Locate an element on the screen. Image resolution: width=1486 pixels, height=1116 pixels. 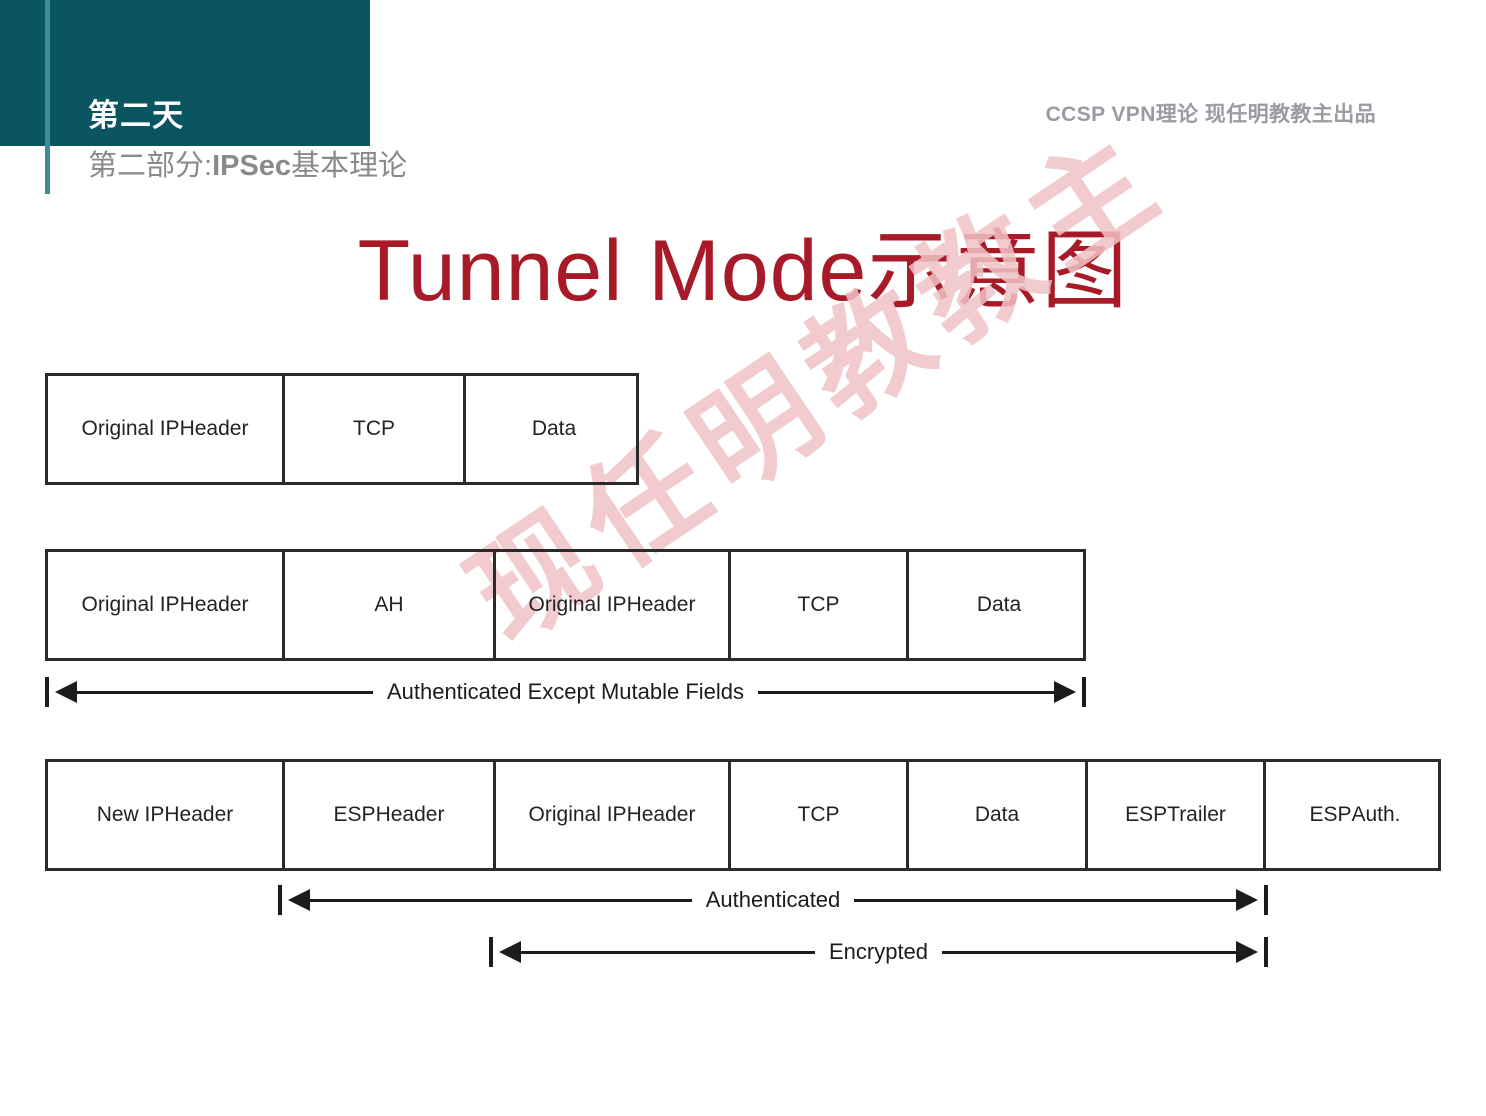
range-authenticated-except-mutable-fields: Authenticated Except Mutable Fields is located at coordinates (565, 692).